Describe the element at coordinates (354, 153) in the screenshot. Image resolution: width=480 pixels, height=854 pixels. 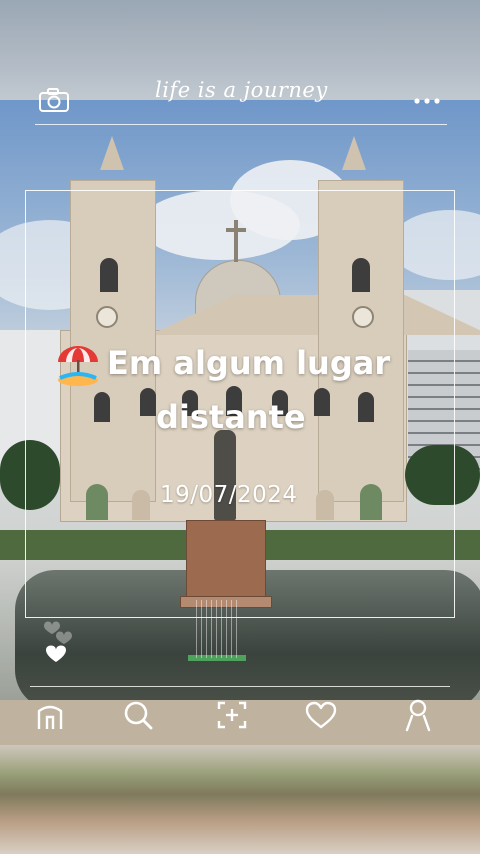
I see `right-spire` at that location.